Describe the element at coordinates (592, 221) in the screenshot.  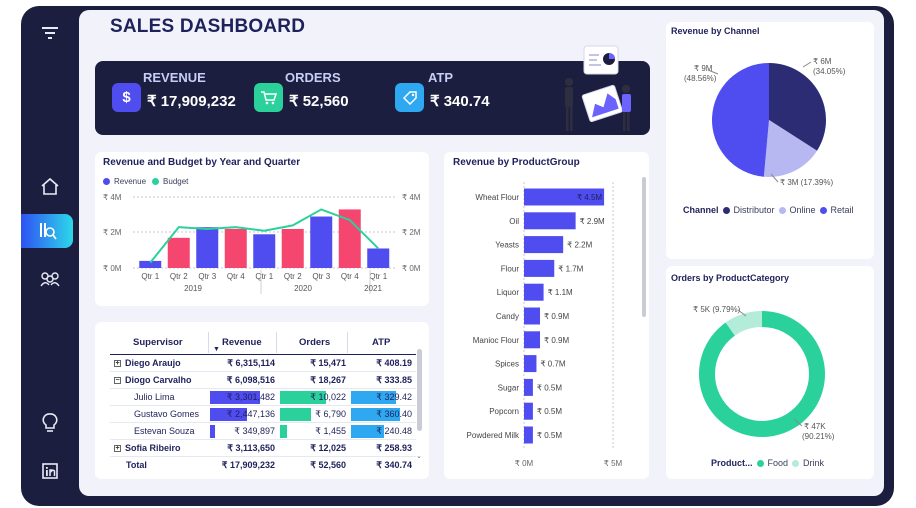
I see `data-label: ₹ 2.9M` at that location.